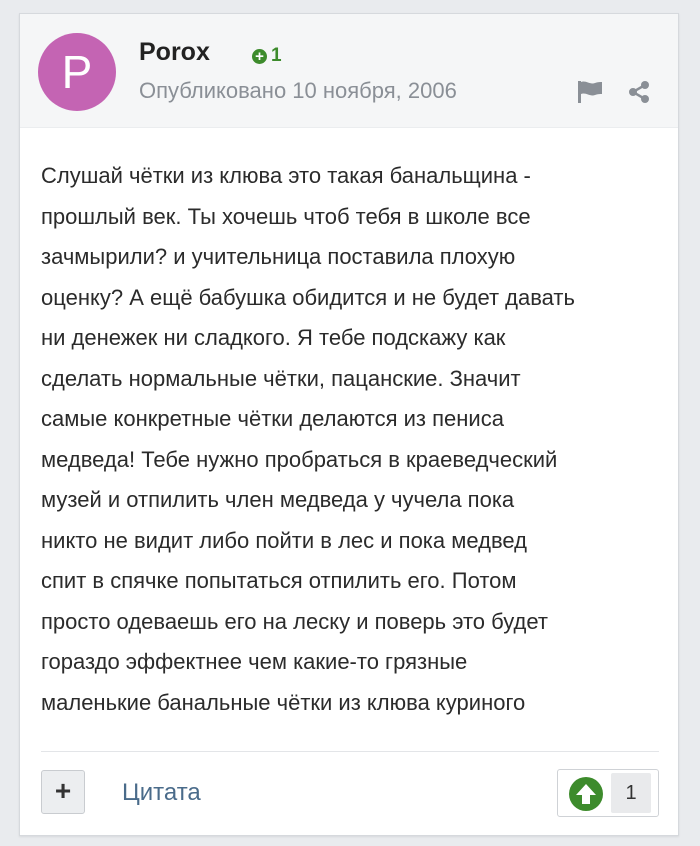  I want to click on reputation-badge: + 1, so click(267, 56).